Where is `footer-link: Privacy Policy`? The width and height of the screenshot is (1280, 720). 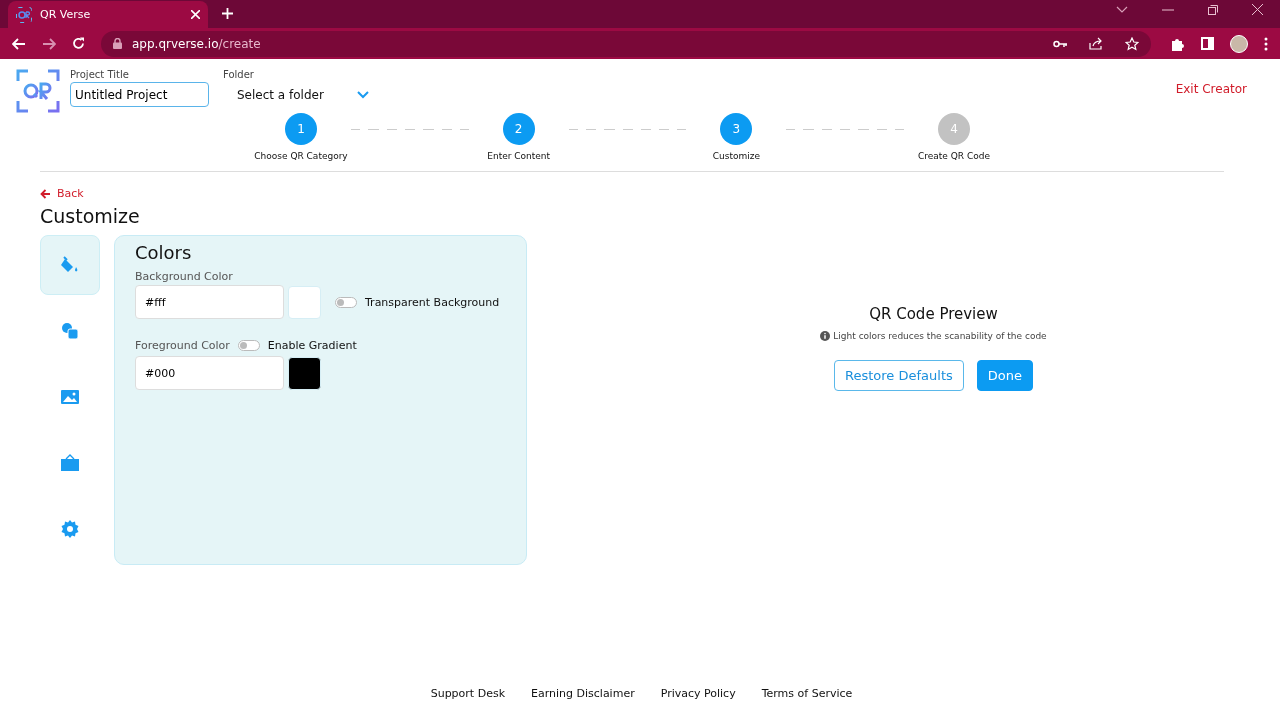 footer-link: Privacy Policy is located at coordinates (698, 693).